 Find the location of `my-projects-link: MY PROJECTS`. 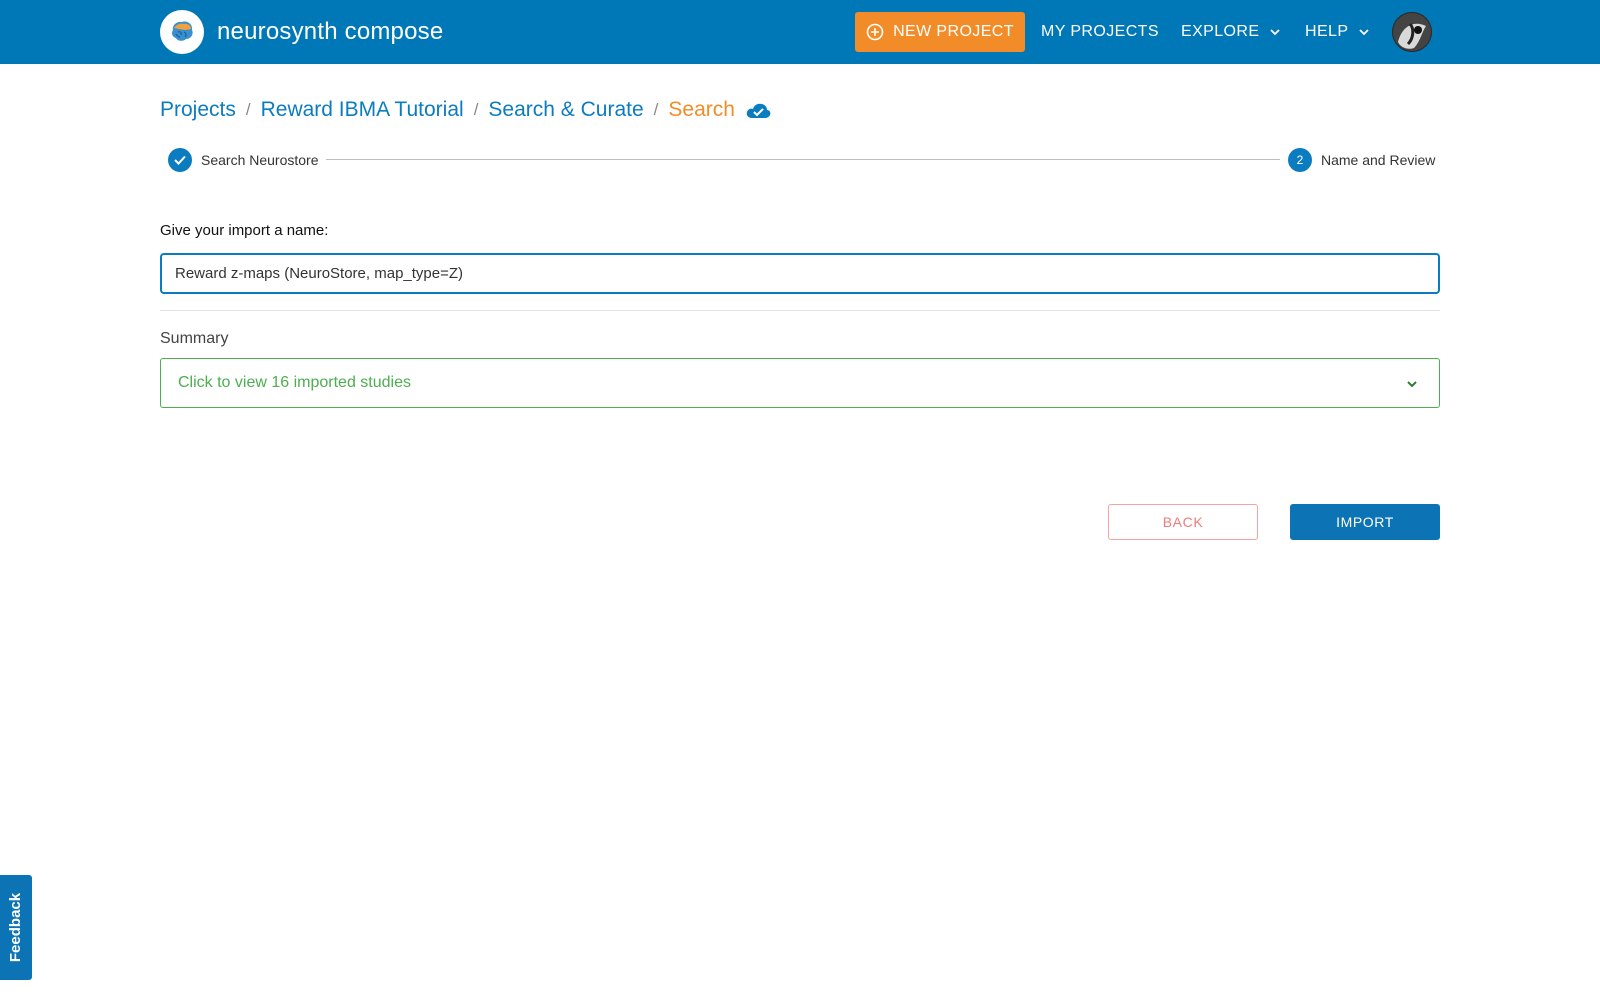

my-projects-link: MY PROJECTS is located at coordinates (1100, 32).